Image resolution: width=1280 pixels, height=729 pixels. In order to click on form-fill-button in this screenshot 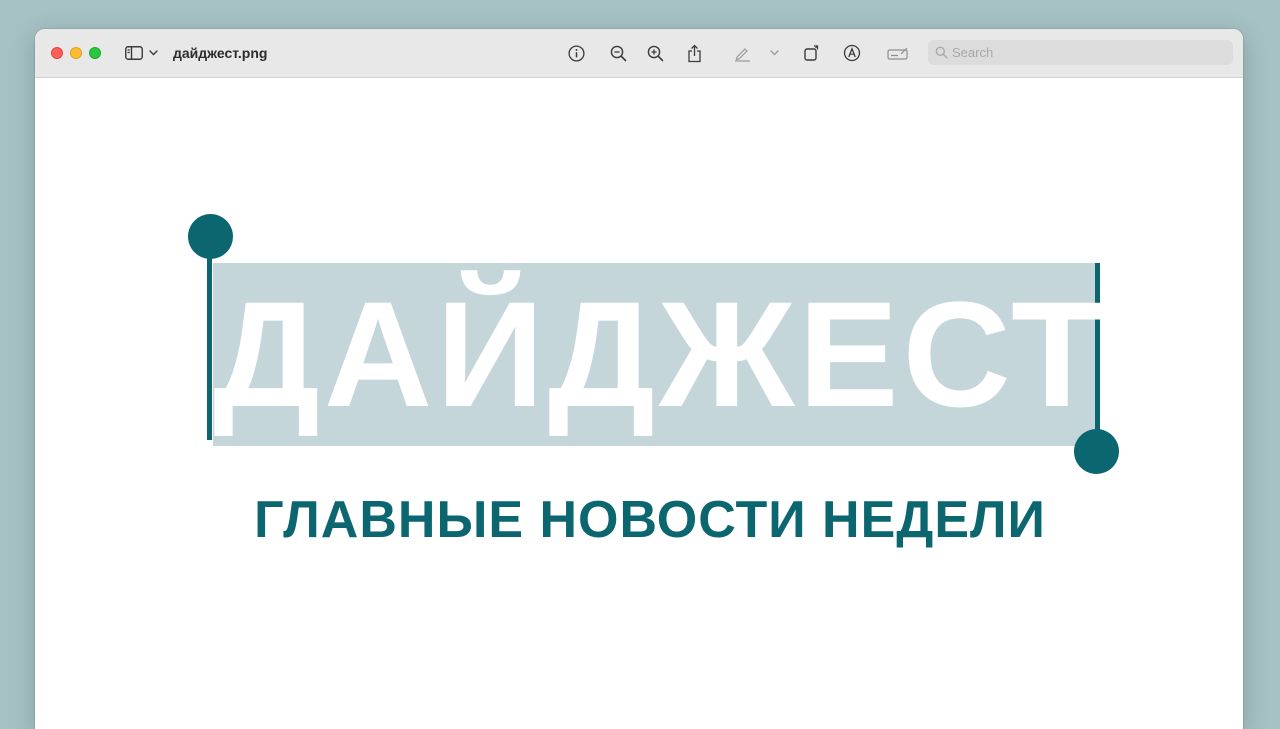, I will do `click(898, 53)`.